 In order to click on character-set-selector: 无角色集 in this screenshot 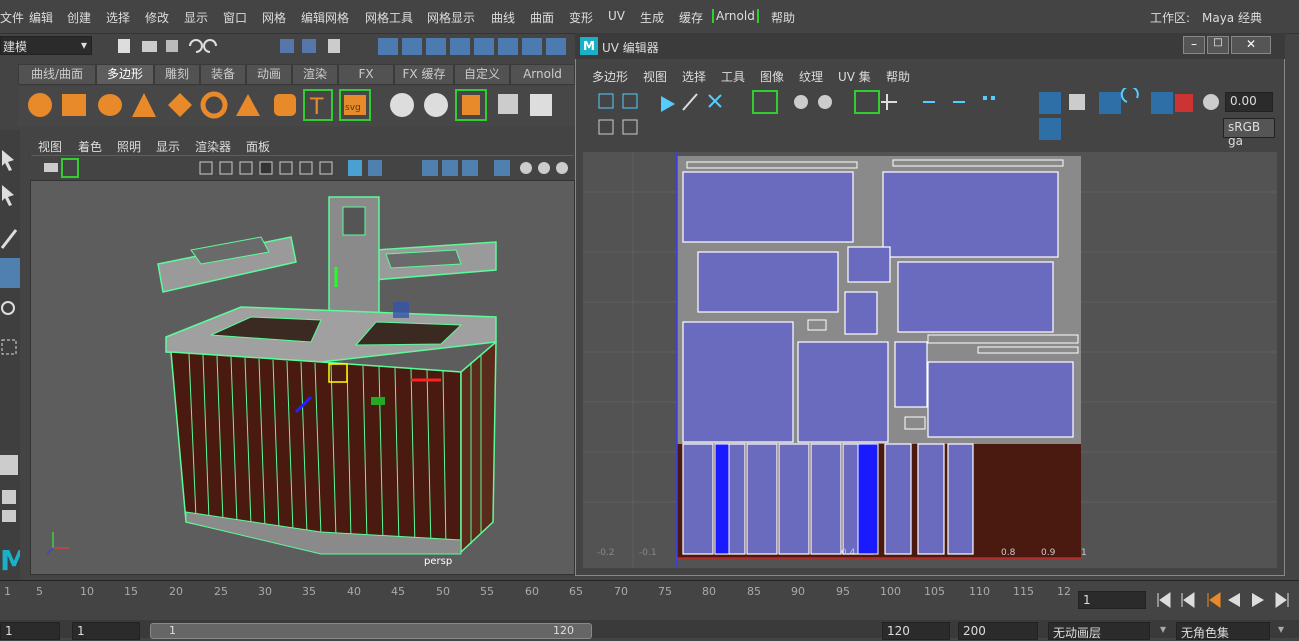, I will do `click(1223, 631)`.